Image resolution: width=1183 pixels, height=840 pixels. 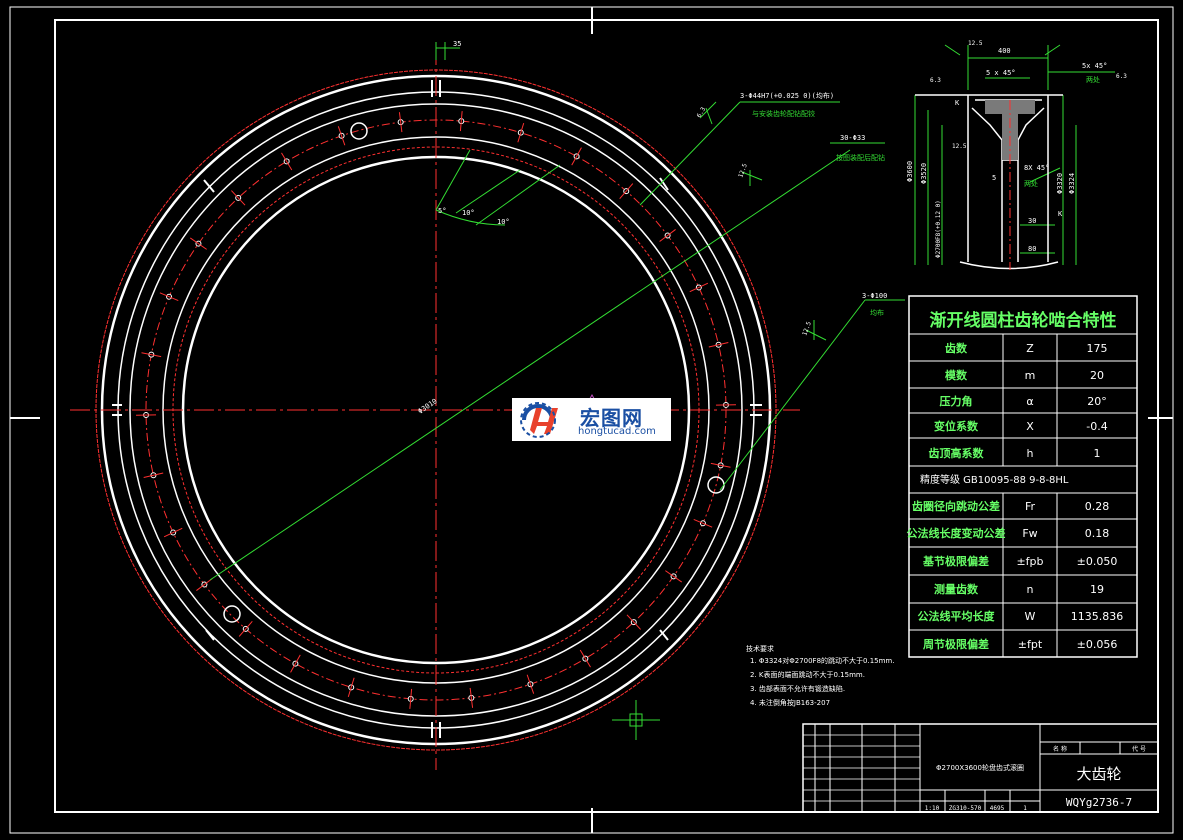 I want to click on top-dim-label: 35, so click(x=457, y=44).